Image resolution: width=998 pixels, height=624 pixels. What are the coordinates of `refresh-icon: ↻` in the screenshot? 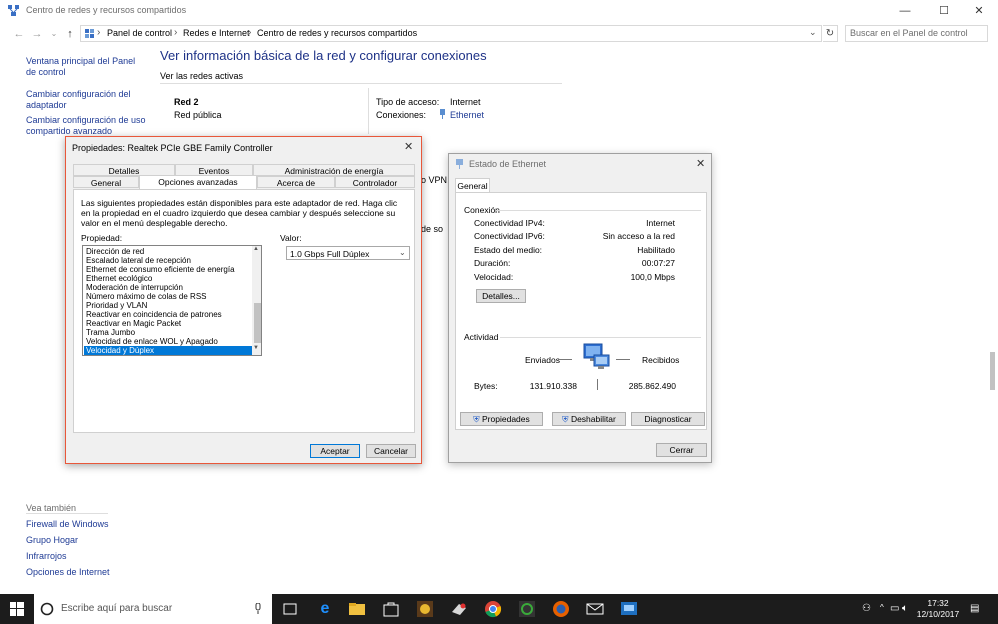 It's located at (830, 33).